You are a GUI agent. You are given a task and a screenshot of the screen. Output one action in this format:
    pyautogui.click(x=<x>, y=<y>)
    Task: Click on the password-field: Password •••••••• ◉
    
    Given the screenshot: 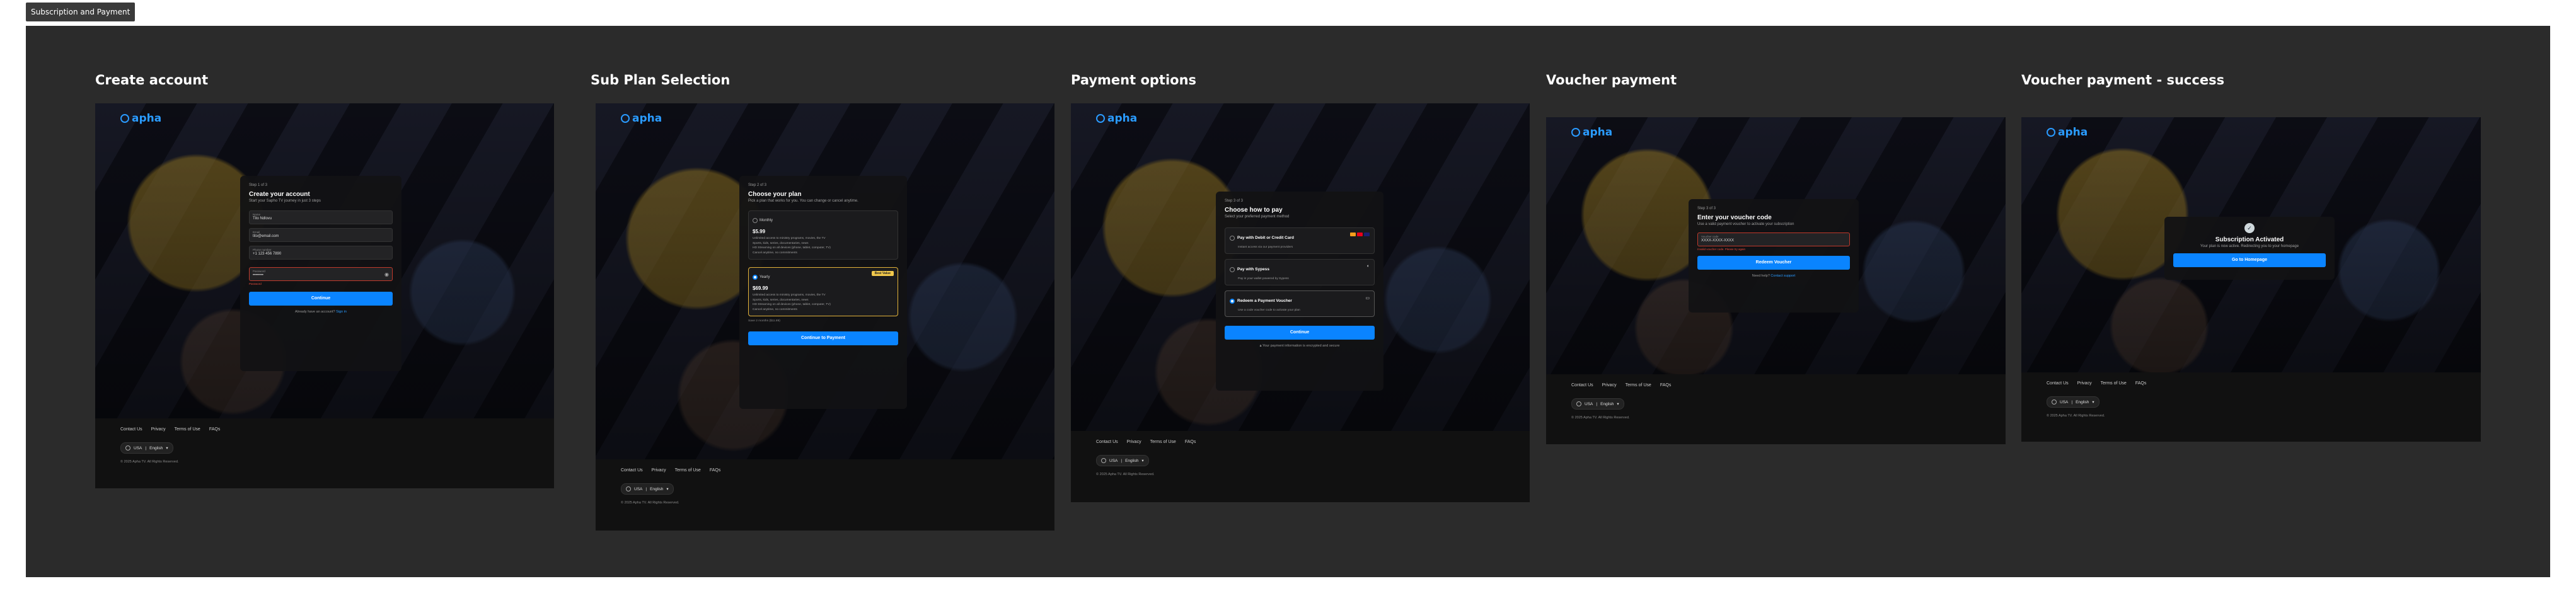 What is the action you would take?
    pyautogui.click(x=321, y=274)
    